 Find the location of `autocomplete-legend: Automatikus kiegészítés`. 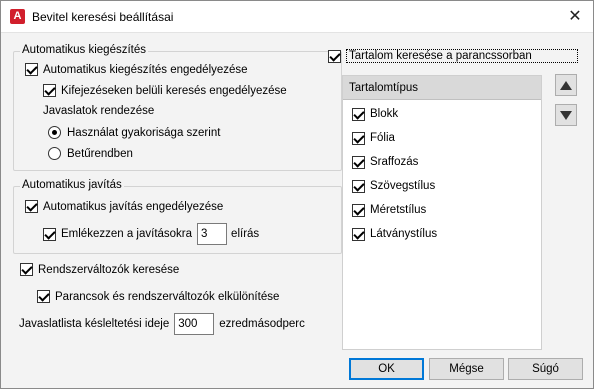

autocomplete-legend: Automatikus kiegészítés is located at coordinates (84, 50).